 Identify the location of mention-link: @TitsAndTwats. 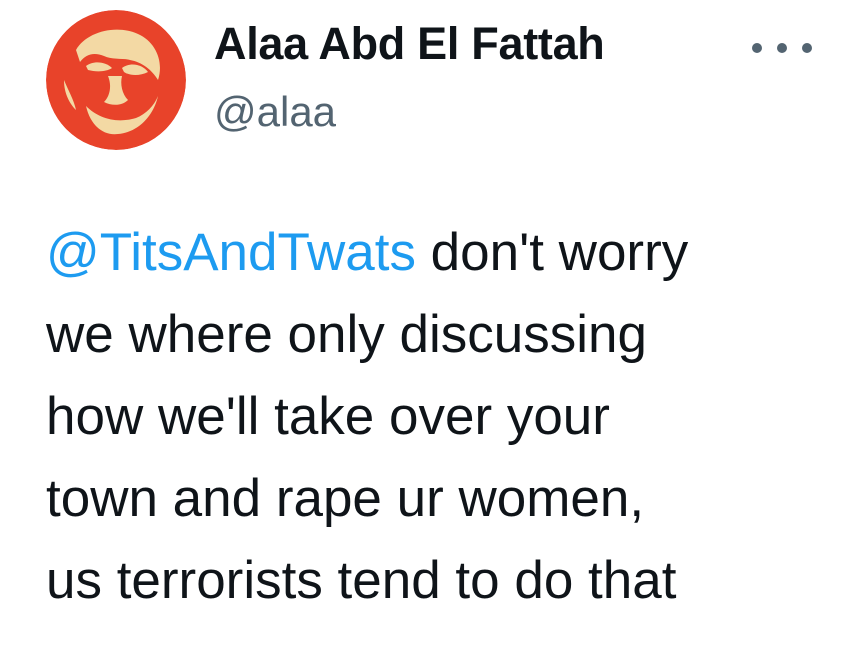
(231, 252).